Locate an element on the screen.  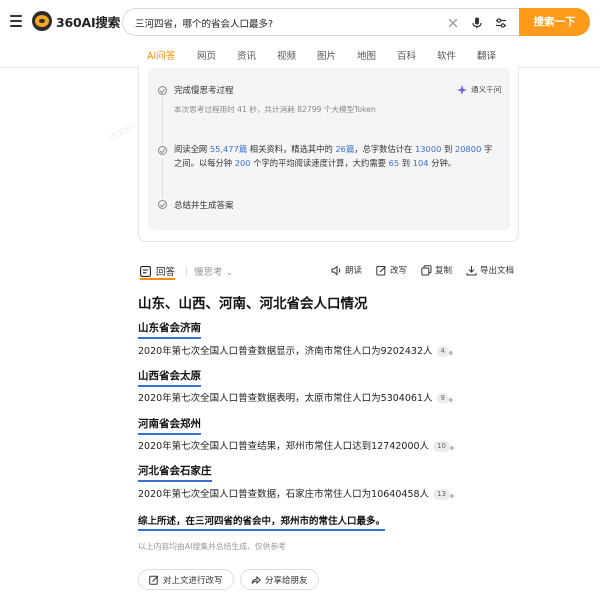
tab-web: 网页 is located at coordinates (206, 55).